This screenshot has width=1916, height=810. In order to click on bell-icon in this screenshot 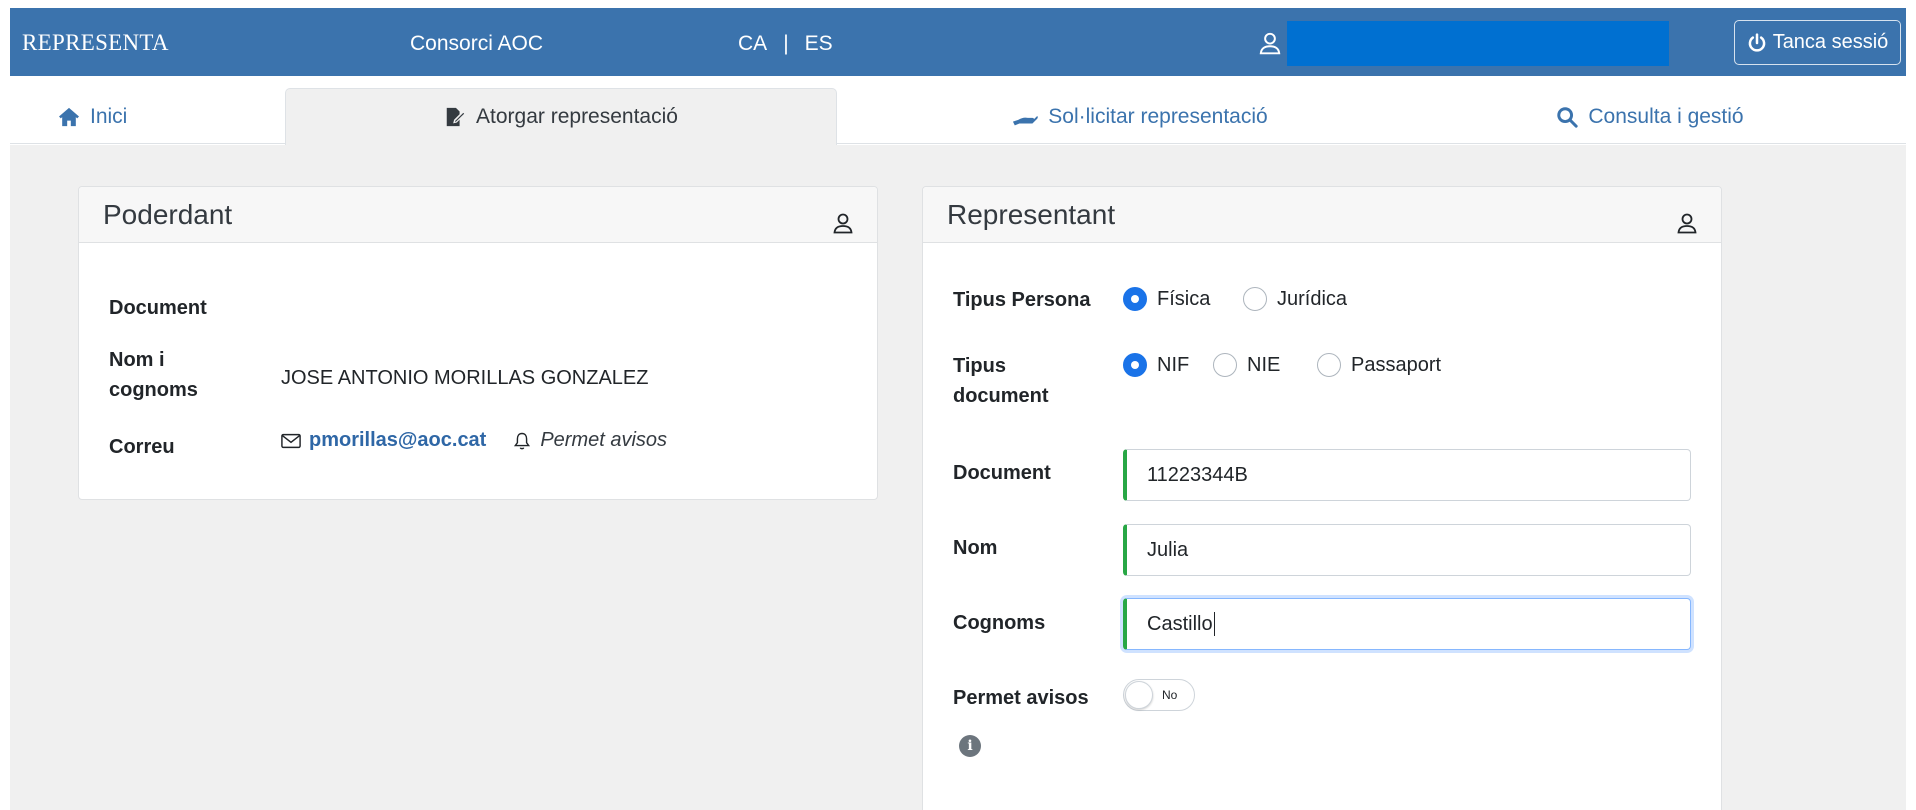, I will do `click(522, 440)`.